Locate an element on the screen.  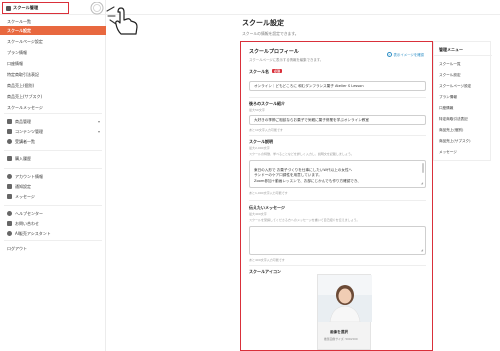
sidebar-item-label: 通知設定 is located at coordinates (23, 186).